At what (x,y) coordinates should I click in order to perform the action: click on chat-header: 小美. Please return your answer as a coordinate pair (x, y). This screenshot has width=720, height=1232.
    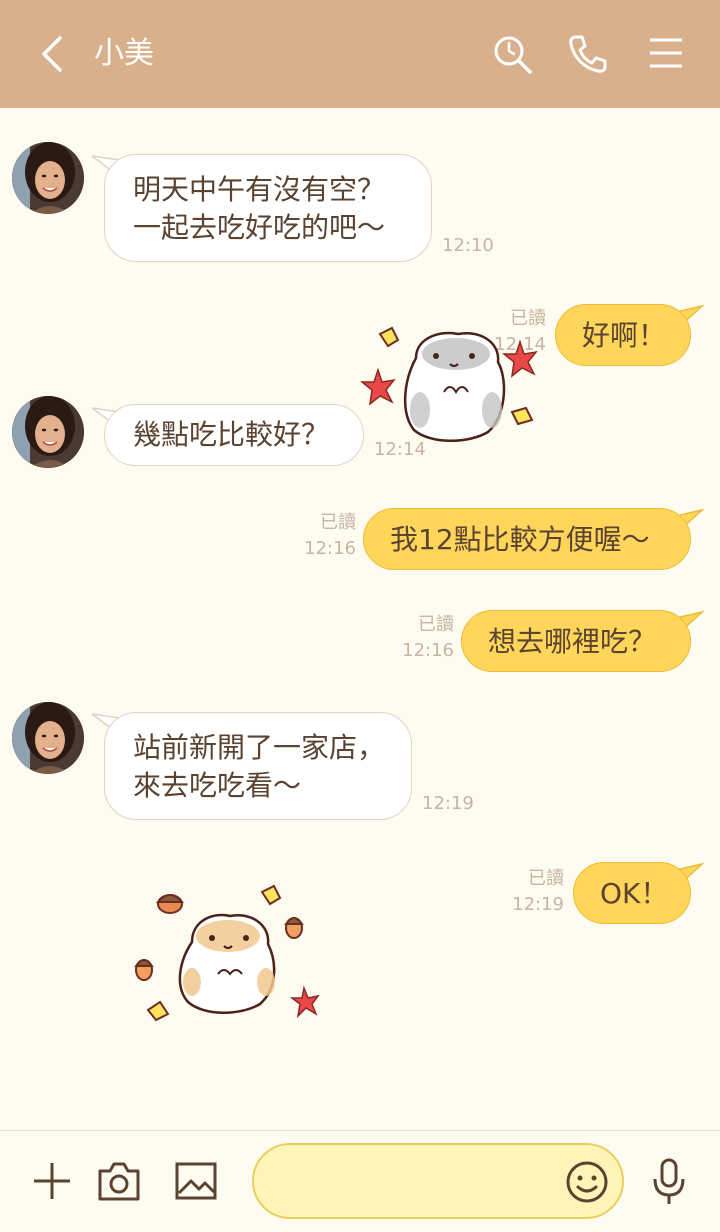
    Looking at the image, I should click on (360, 54).